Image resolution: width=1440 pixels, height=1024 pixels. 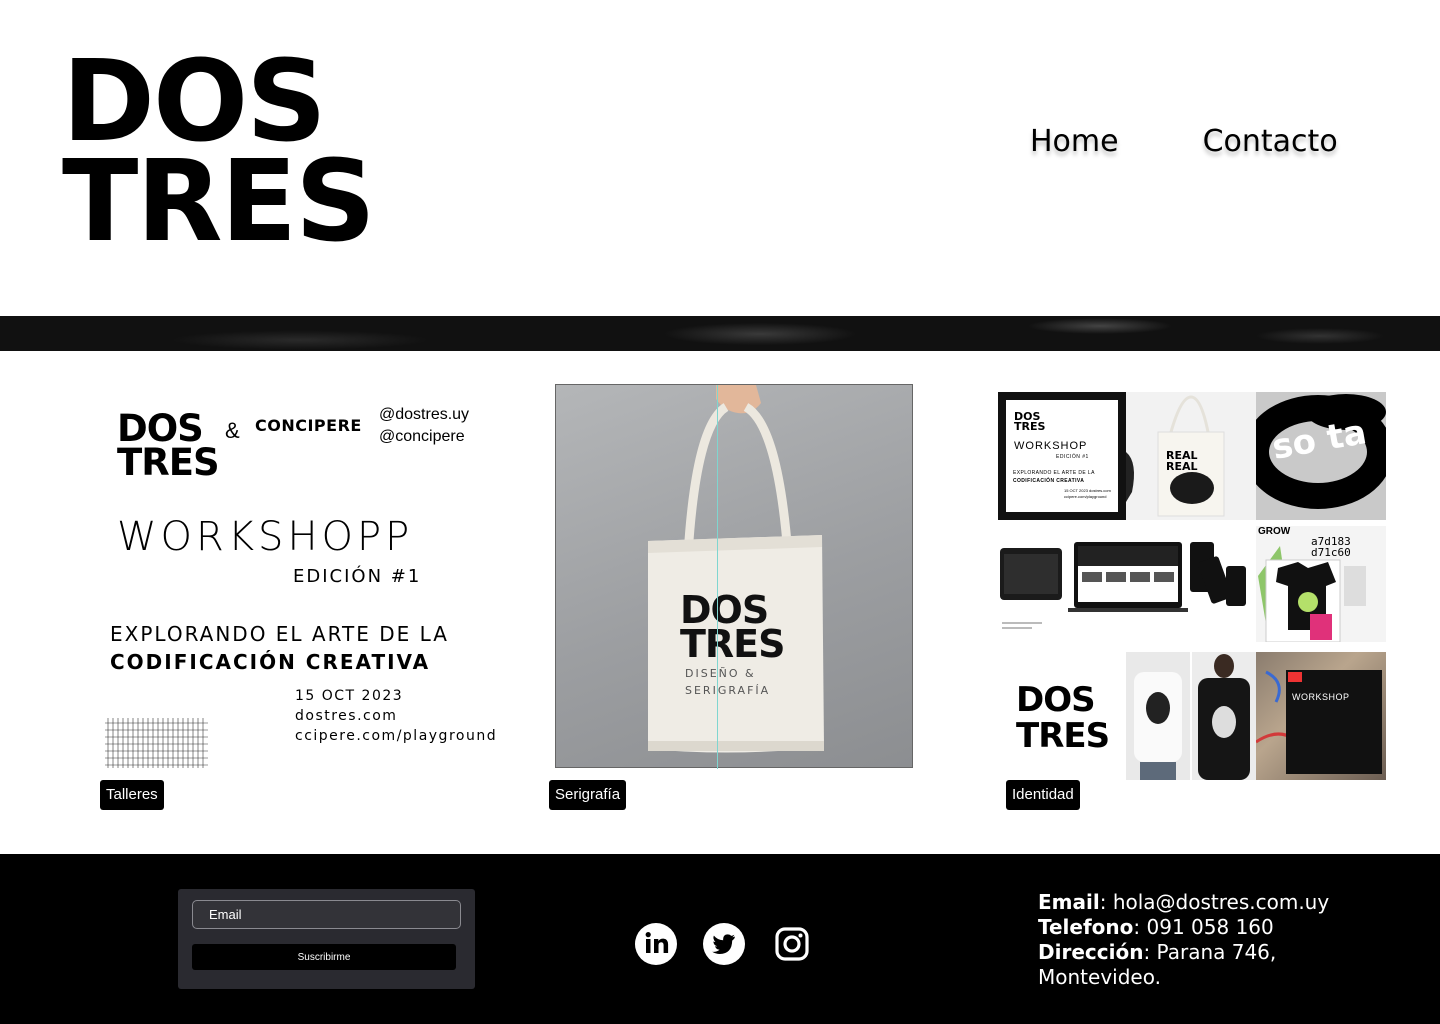 What do you see at coordinates (1224, 716) in the screenshot?
I see `collage-model-black` at bounding box center [1224, 716].